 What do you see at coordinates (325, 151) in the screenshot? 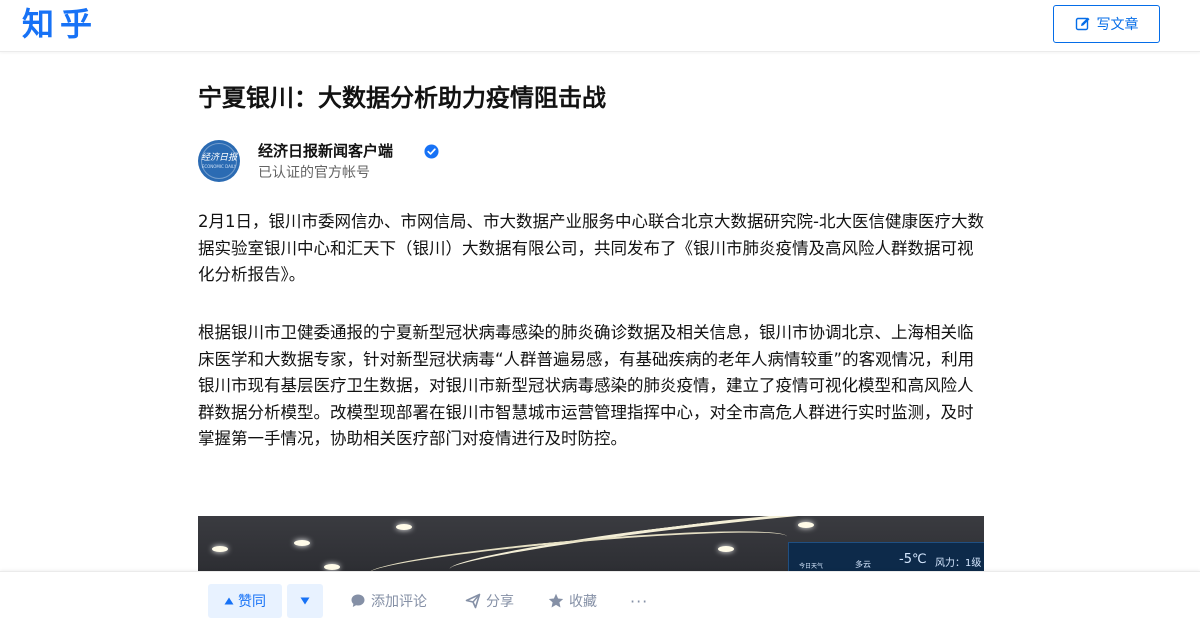
I see `author-name: 经济日报新闻客户端` at bounding box center [325, 151].